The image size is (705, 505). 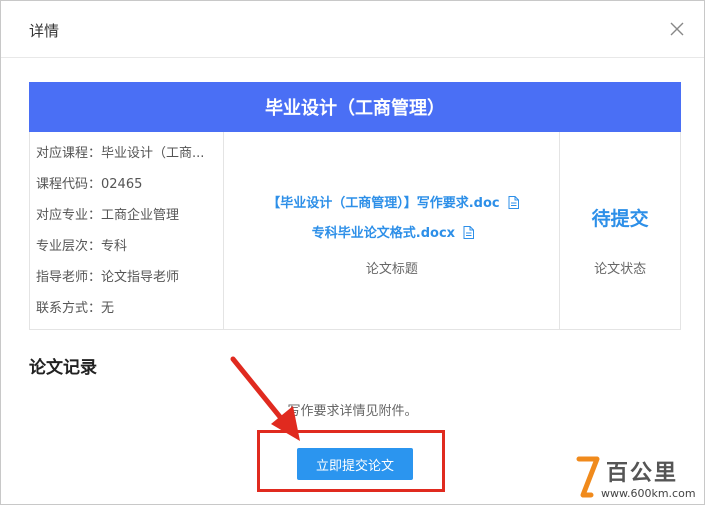 What do you see at coordinates (642, 473) in the screenshot?
I see `watermark-brand: 百公里` at bounding box center [642, 473].